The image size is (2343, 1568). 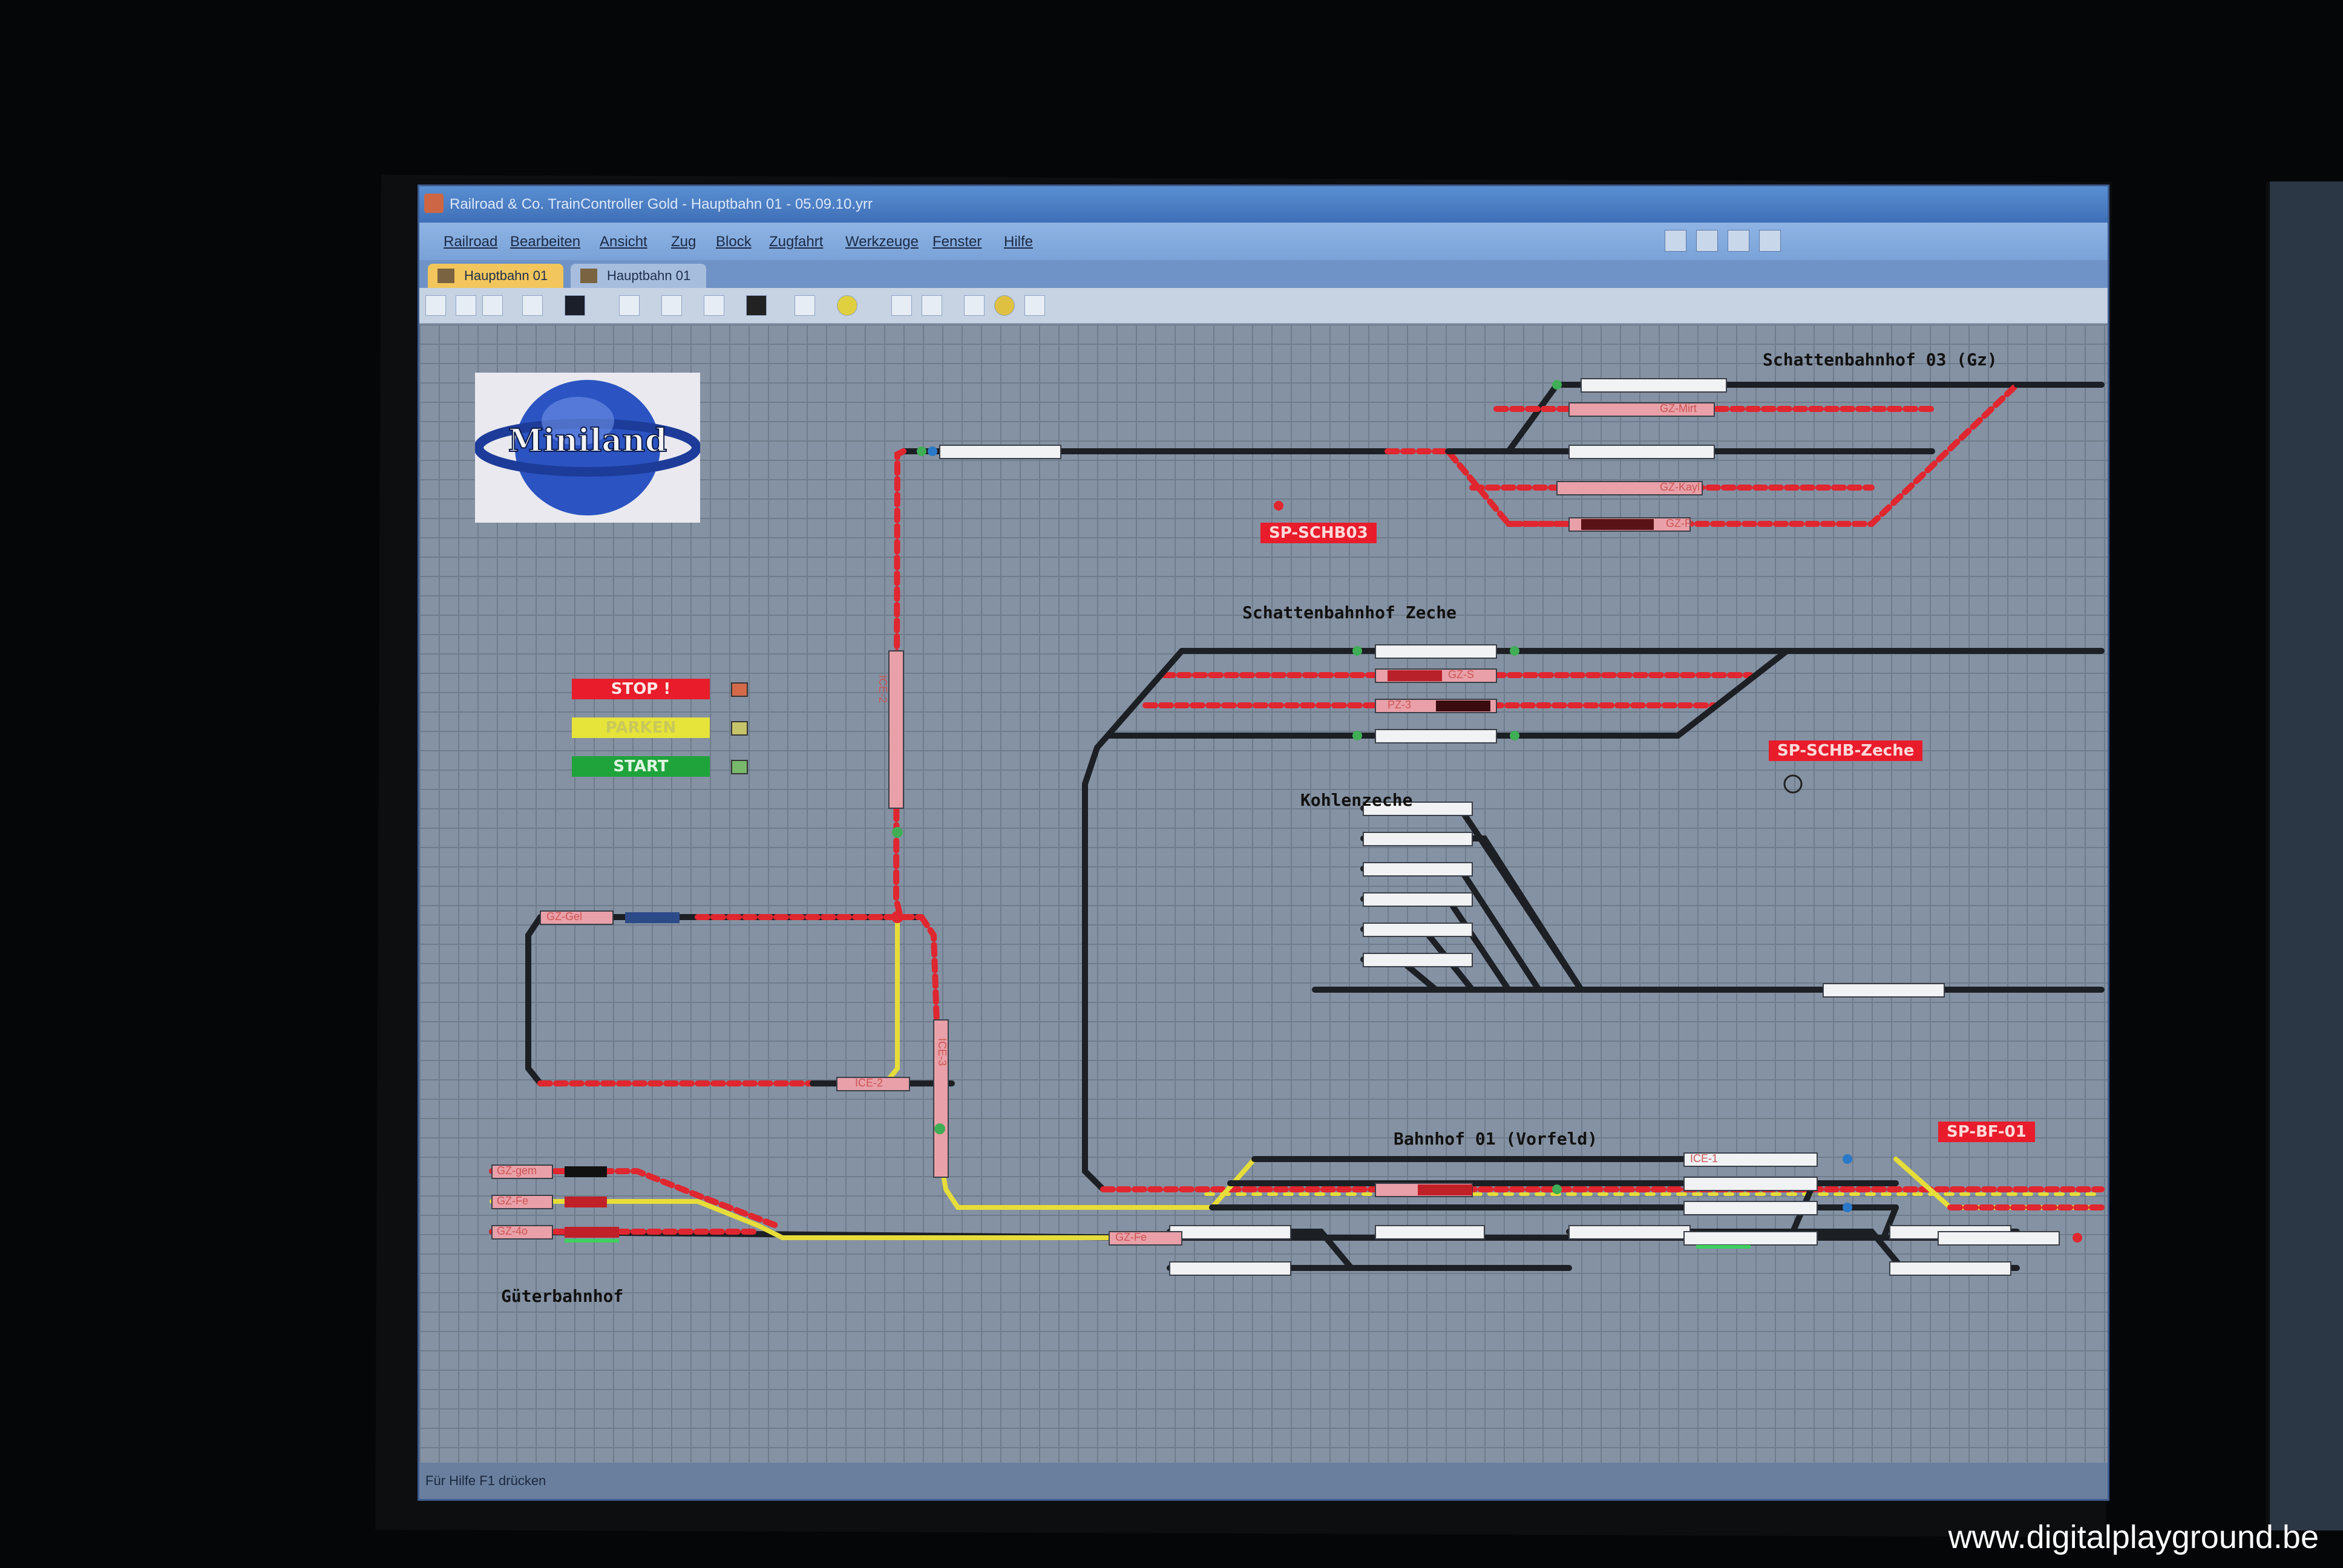 What do you see at coordinates (641, 689) in the screenshot?
I see `stop-button: STOP !` at bounding box center [641, 689].